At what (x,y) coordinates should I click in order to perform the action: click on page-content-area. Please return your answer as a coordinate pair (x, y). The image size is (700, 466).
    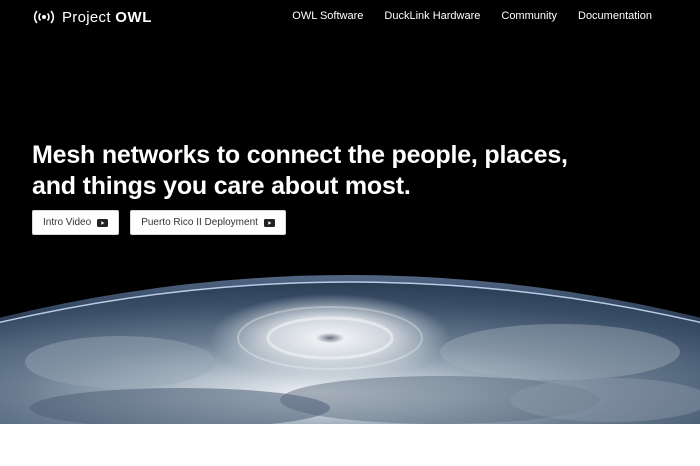
    Looking at the image, I should click on (350, 445).